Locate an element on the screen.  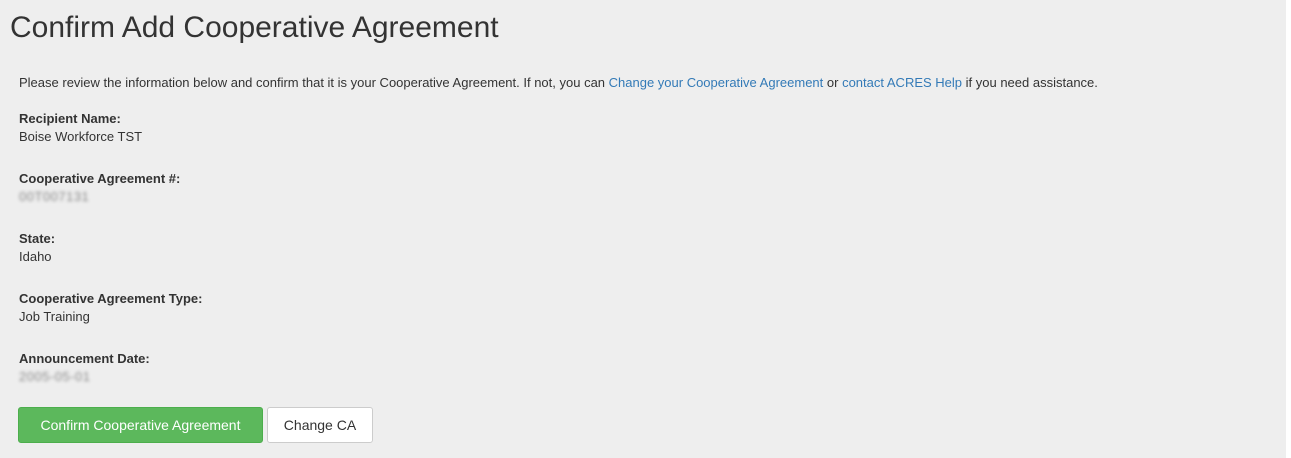
agreement-number-label: Cooperative Agreement #: is located at coordinates (100, 178).